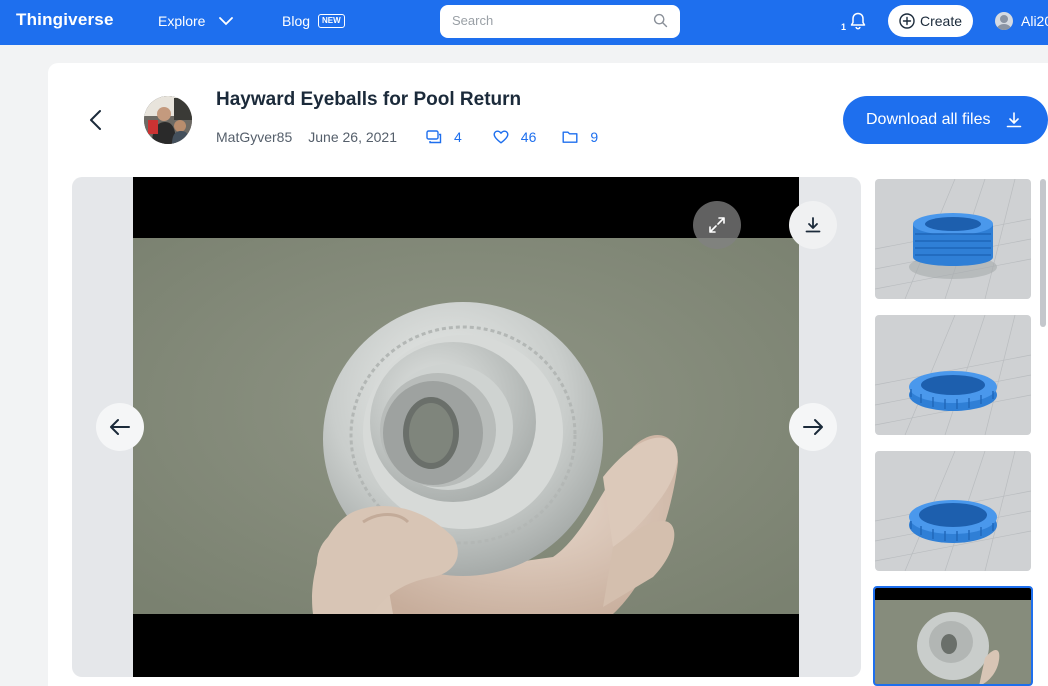  Describe the element at coordinates (226, 20) in the screenshot. I see `chevron-down-icon` at that location.